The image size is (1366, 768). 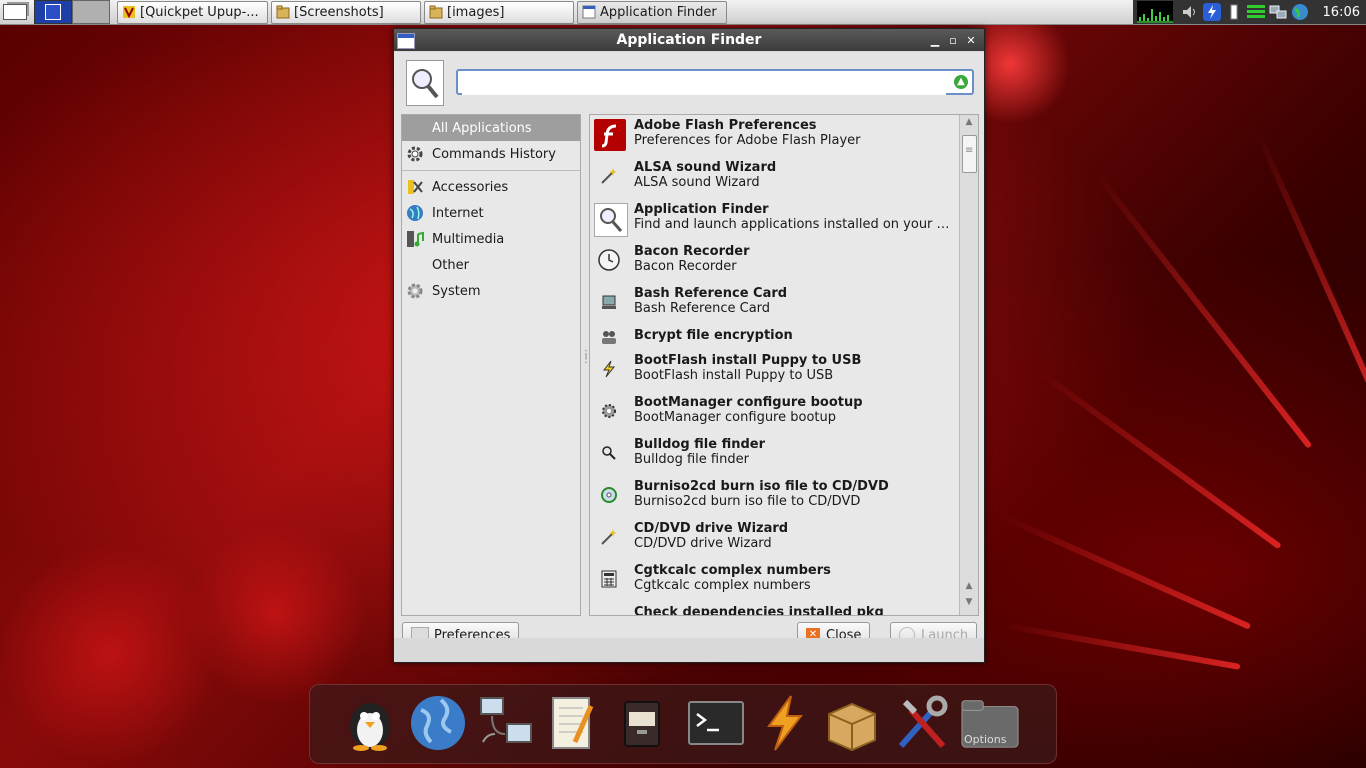 What do you see at coordinates (476, 12) in the screenshot?
I see `taskbar-item-label: [images]` at bounding box center [476, 12].